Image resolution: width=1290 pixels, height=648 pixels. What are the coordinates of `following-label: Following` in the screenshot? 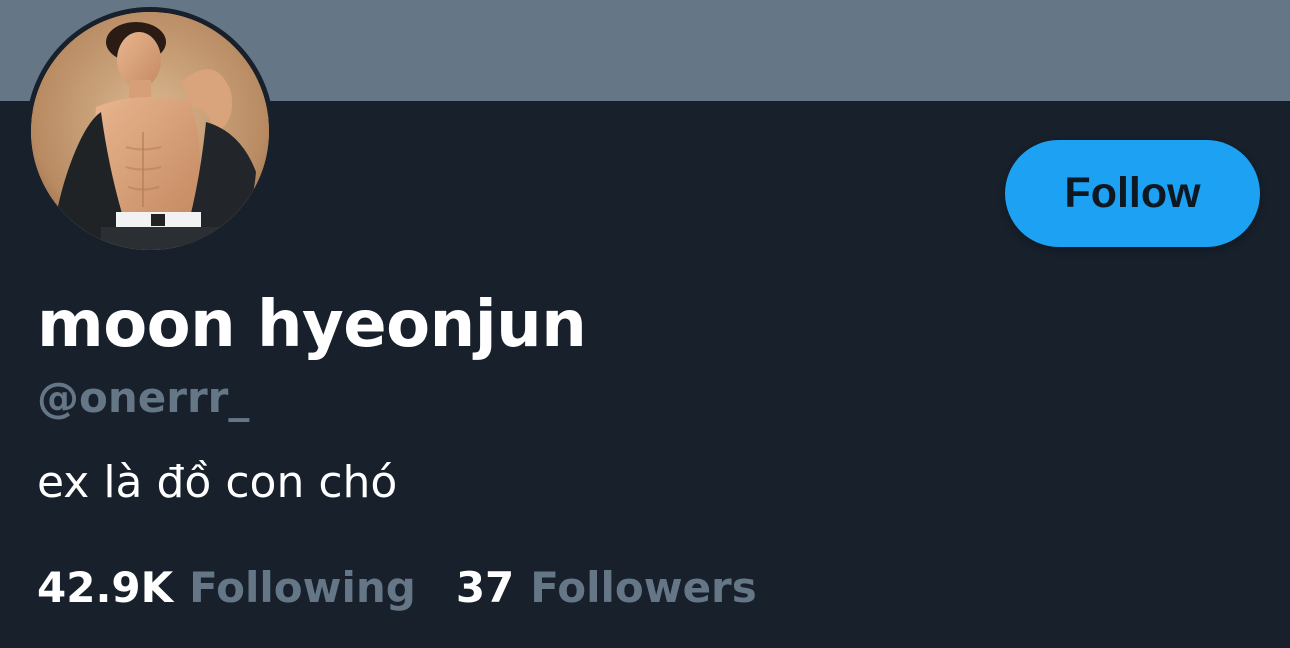 It's located at (302, 587).